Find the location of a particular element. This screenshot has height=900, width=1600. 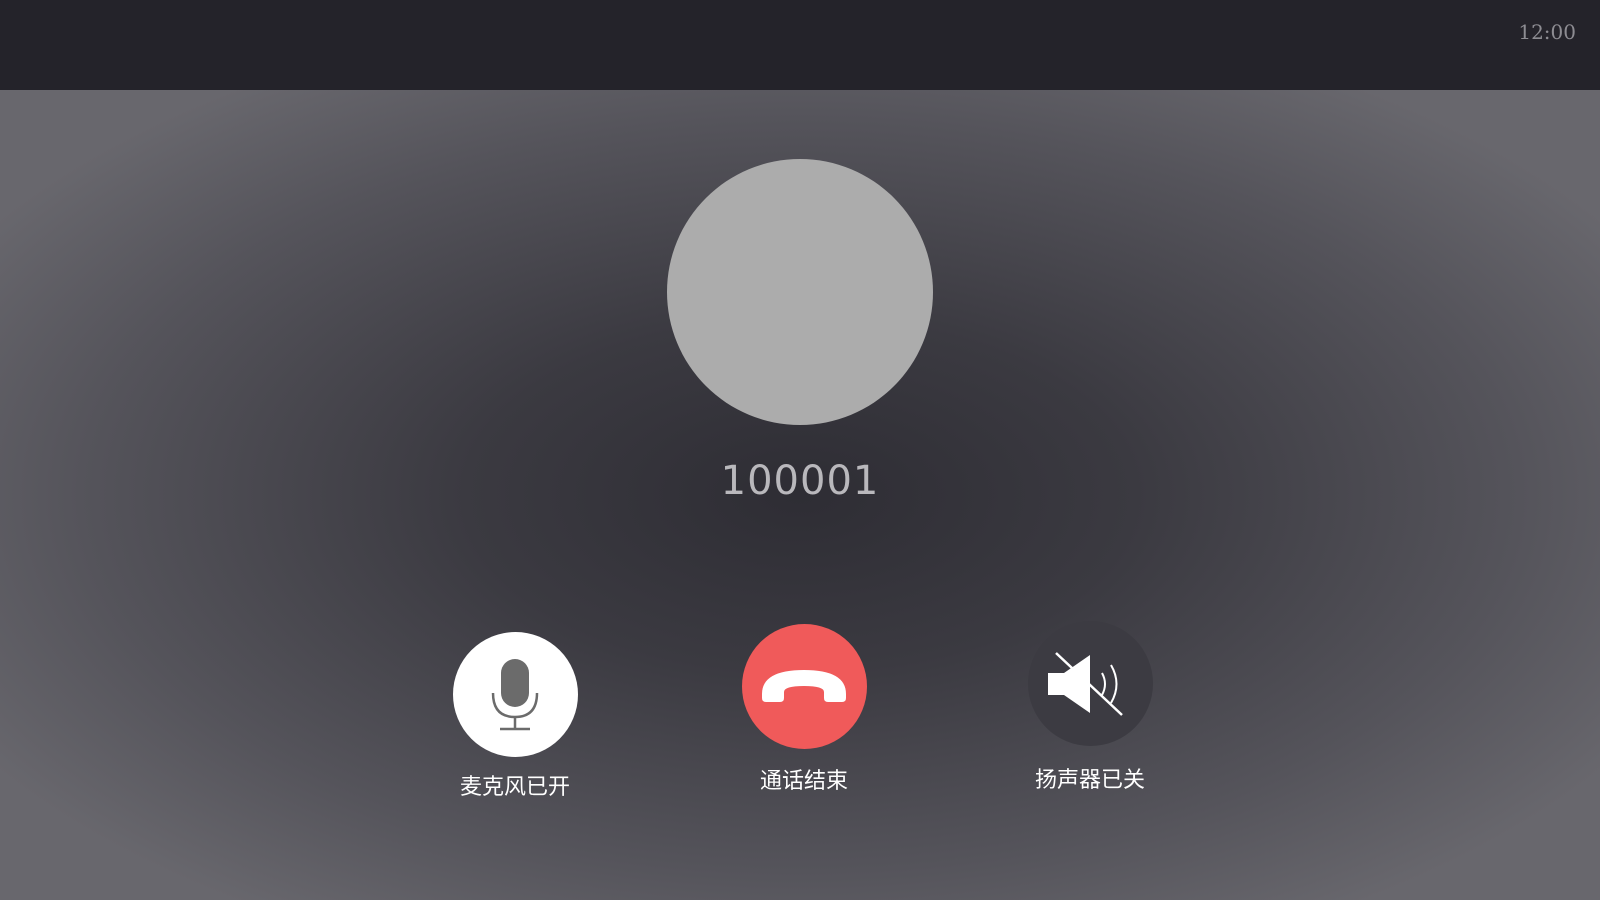

speaker-toggle-button is located at coordinates (1090, 683).